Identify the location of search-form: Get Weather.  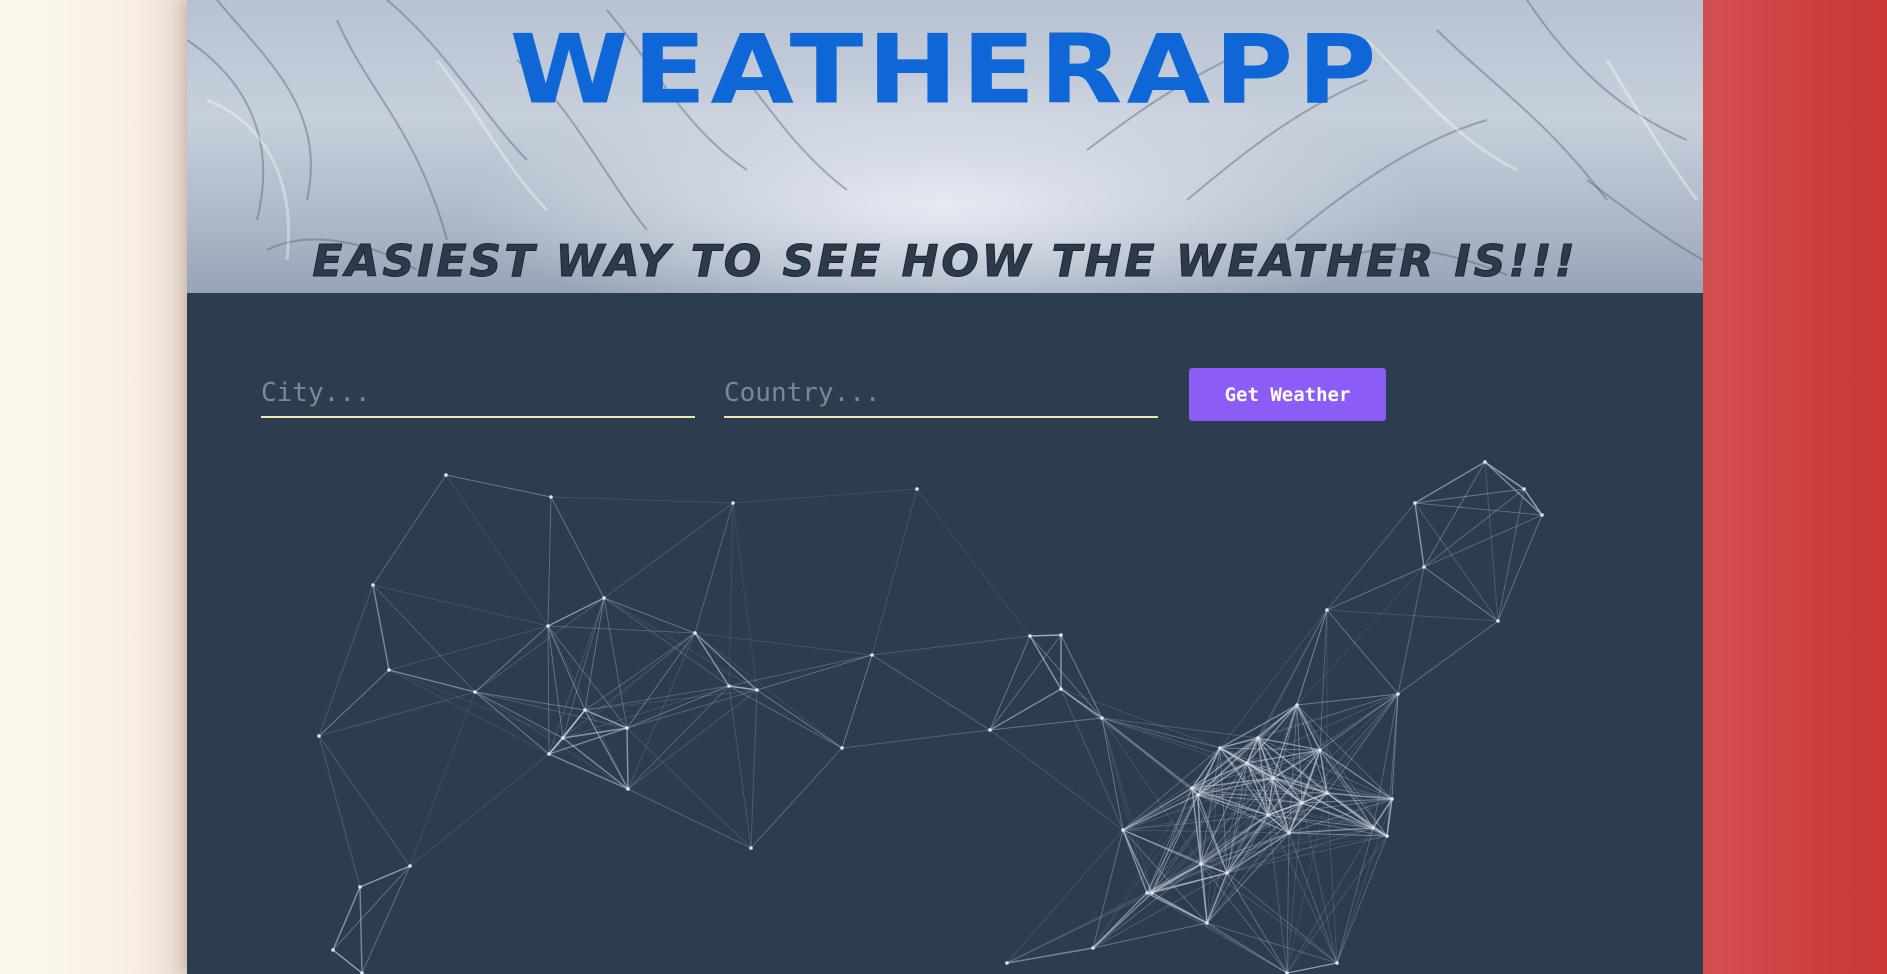
(945, 395).